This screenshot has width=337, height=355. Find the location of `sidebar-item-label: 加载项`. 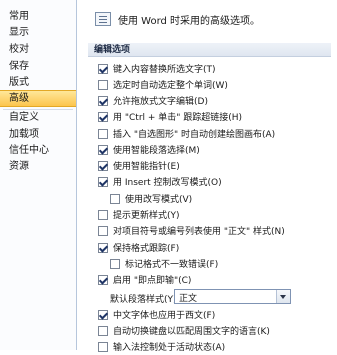

sidebar-item-label: 加载项 is located at coordinates (24, 134).